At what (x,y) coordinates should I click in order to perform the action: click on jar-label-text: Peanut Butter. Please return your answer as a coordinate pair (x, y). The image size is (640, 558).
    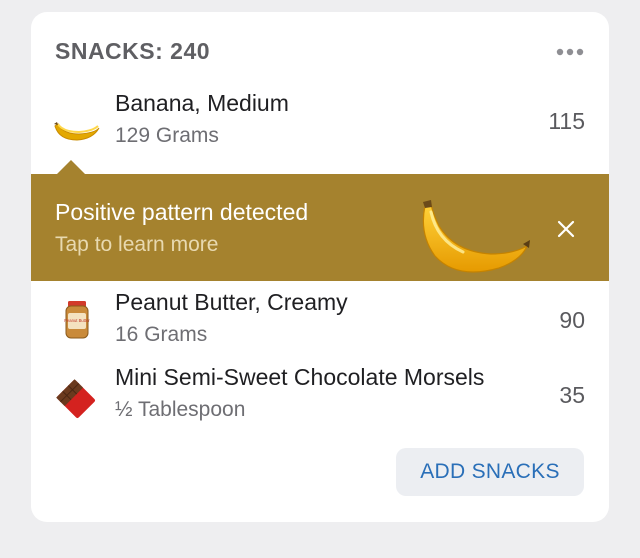
    Looking at the image, I should click on (77, 320).